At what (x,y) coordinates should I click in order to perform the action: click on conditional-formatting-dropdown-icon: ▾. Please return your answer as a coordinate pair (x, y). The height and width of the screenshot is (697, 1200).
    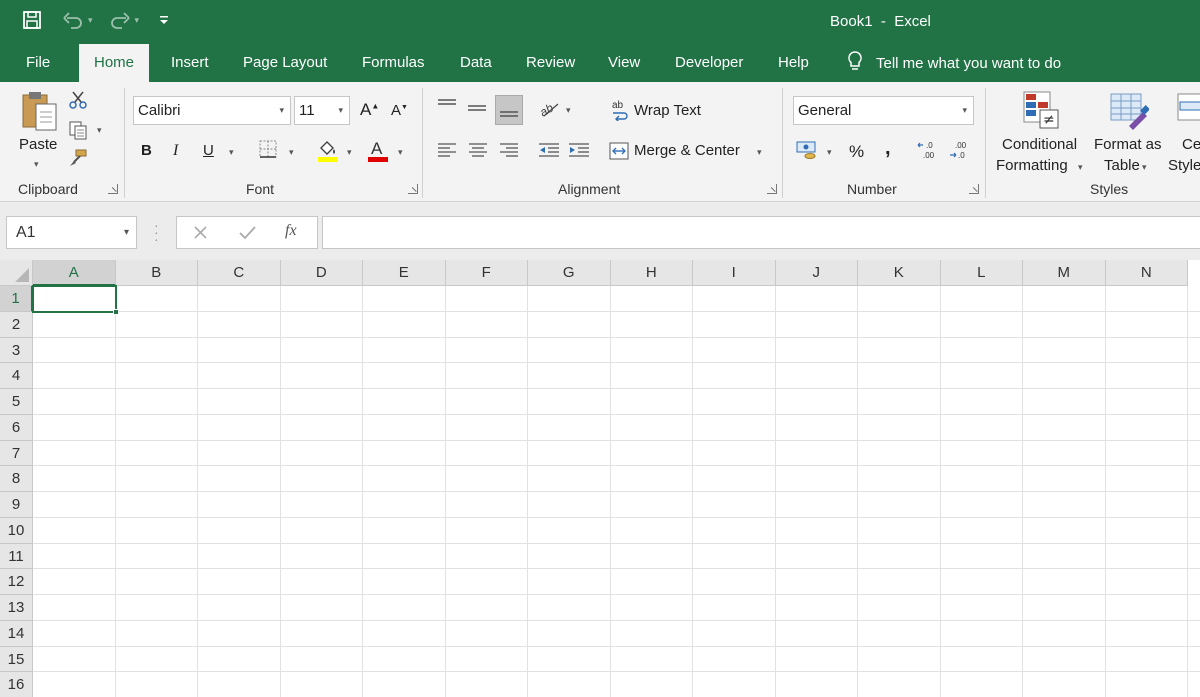
    Looking at the image, I should click on (1080, 167).